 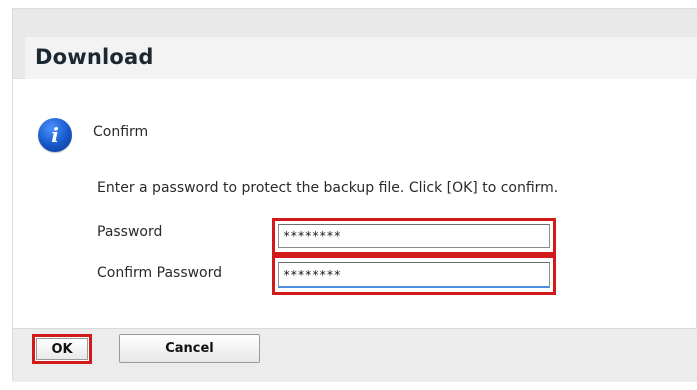 I want to click on ok-button: OK, so click(x=62, y=349).